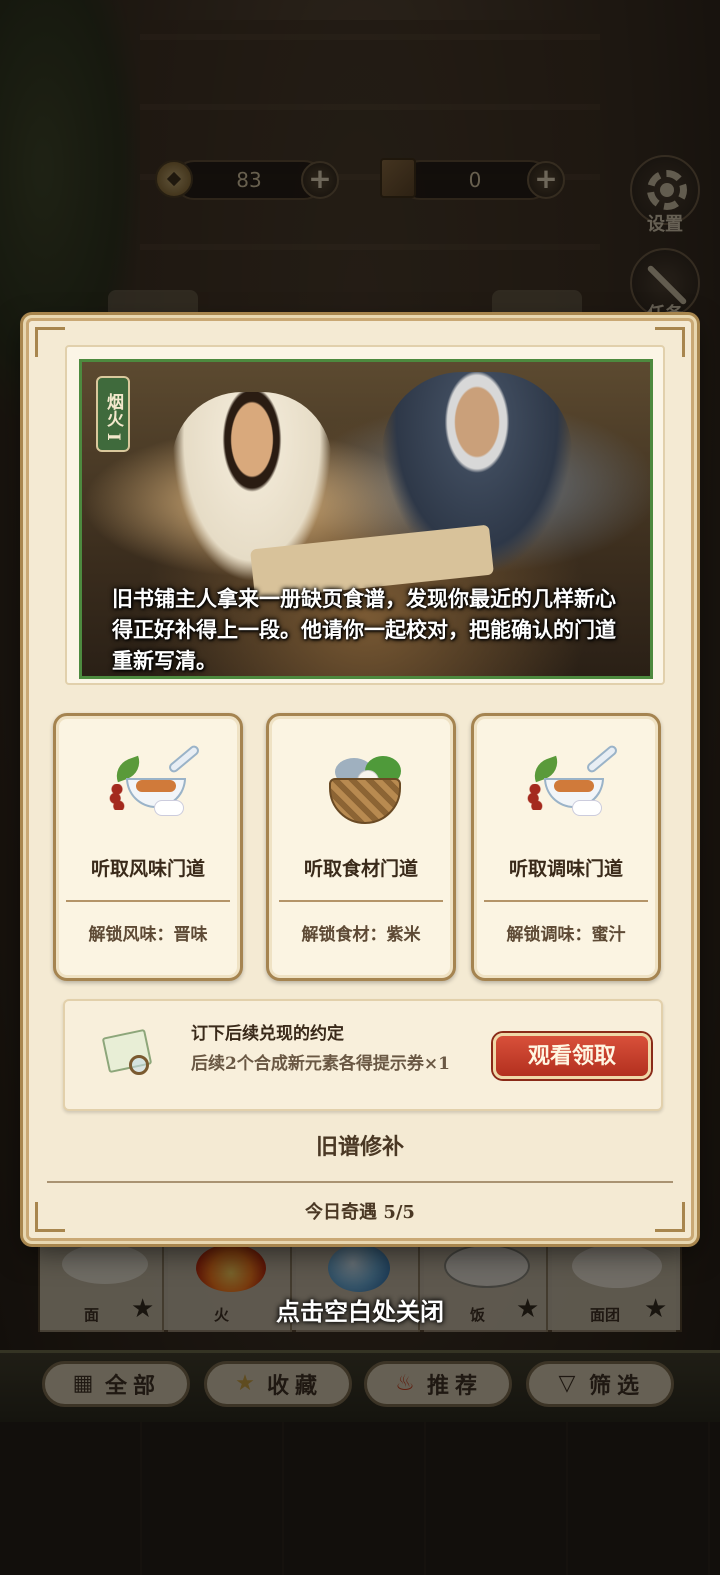  Describe the element at coordinates (565, 869) in the screenshot. I see `option-title: 听取调味门道` at that location.